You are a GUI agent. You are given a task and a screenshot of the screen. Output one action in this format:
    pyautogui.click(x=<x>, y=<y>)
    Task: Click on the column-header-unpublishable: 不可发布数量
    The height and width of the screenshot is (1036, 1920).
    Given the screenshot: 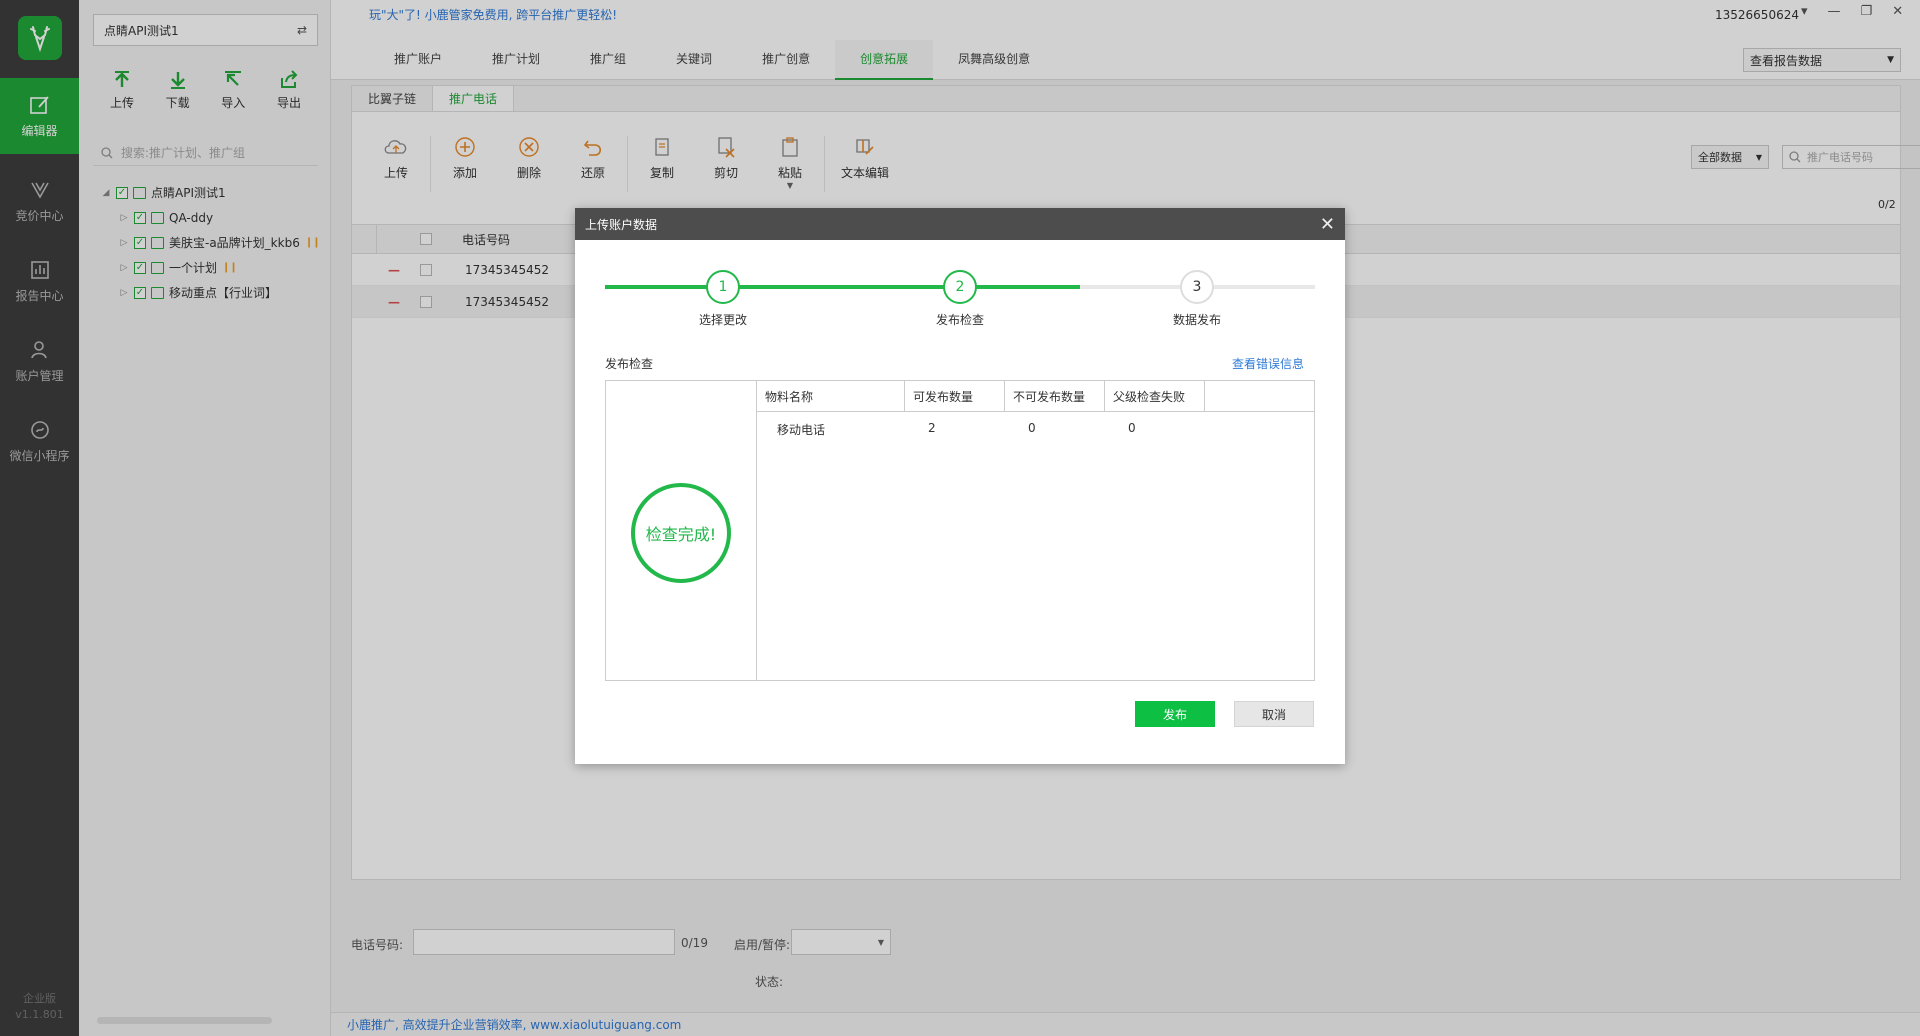 What is the action you would take?
    pyautogui.click(x=1055, y=396)
    